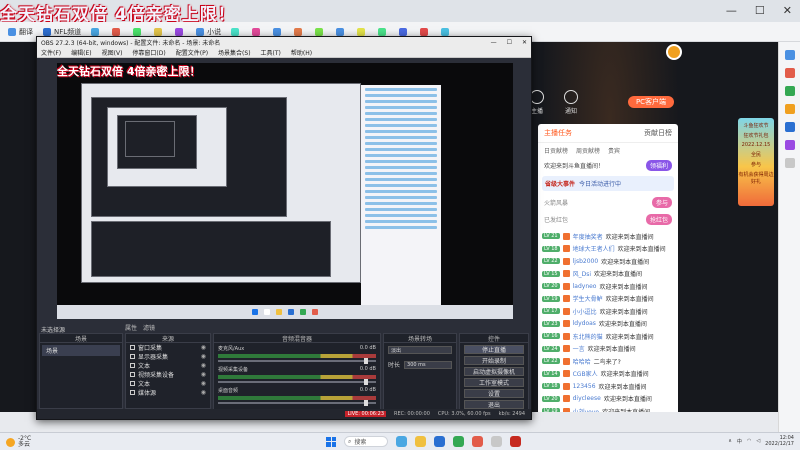 The height and width of the screenshot is (450, 800). What do you see at coordinates (614, 150) in the screenshot?
I see `subtab-vip: 贵宾` at bounding box center [614, 150].